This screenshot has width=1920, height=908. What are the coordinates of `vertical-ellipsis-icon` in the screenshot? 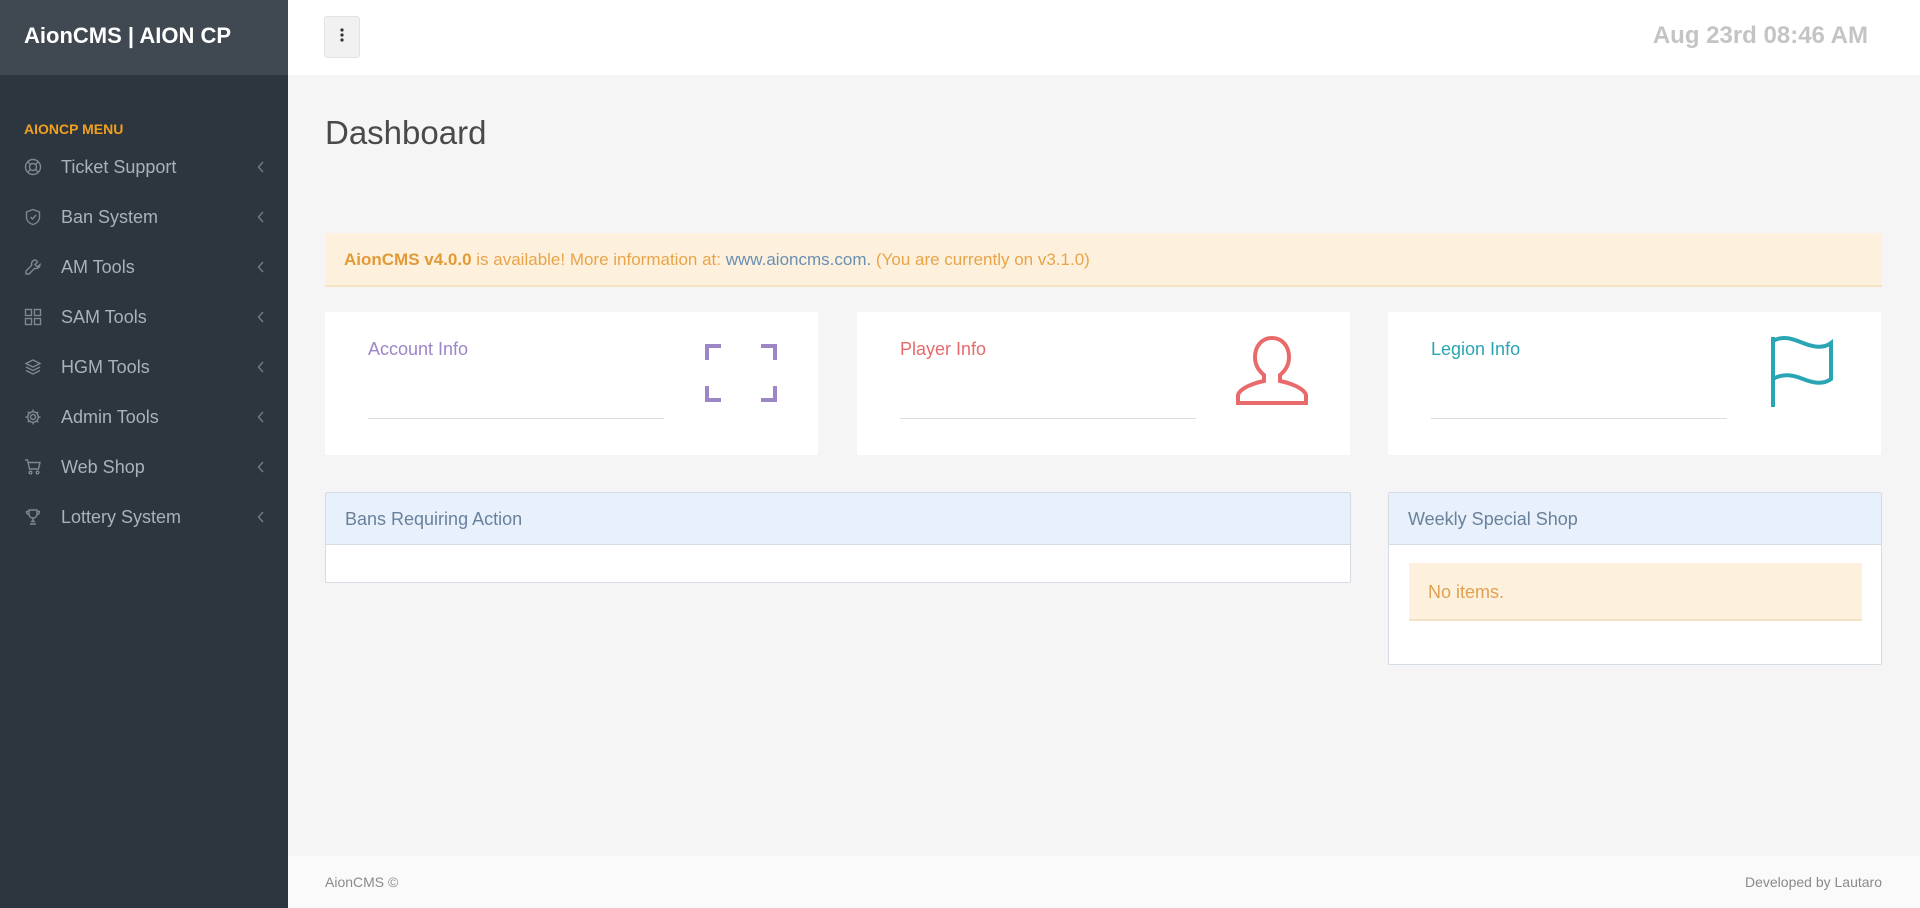 It's located at (342, 37).